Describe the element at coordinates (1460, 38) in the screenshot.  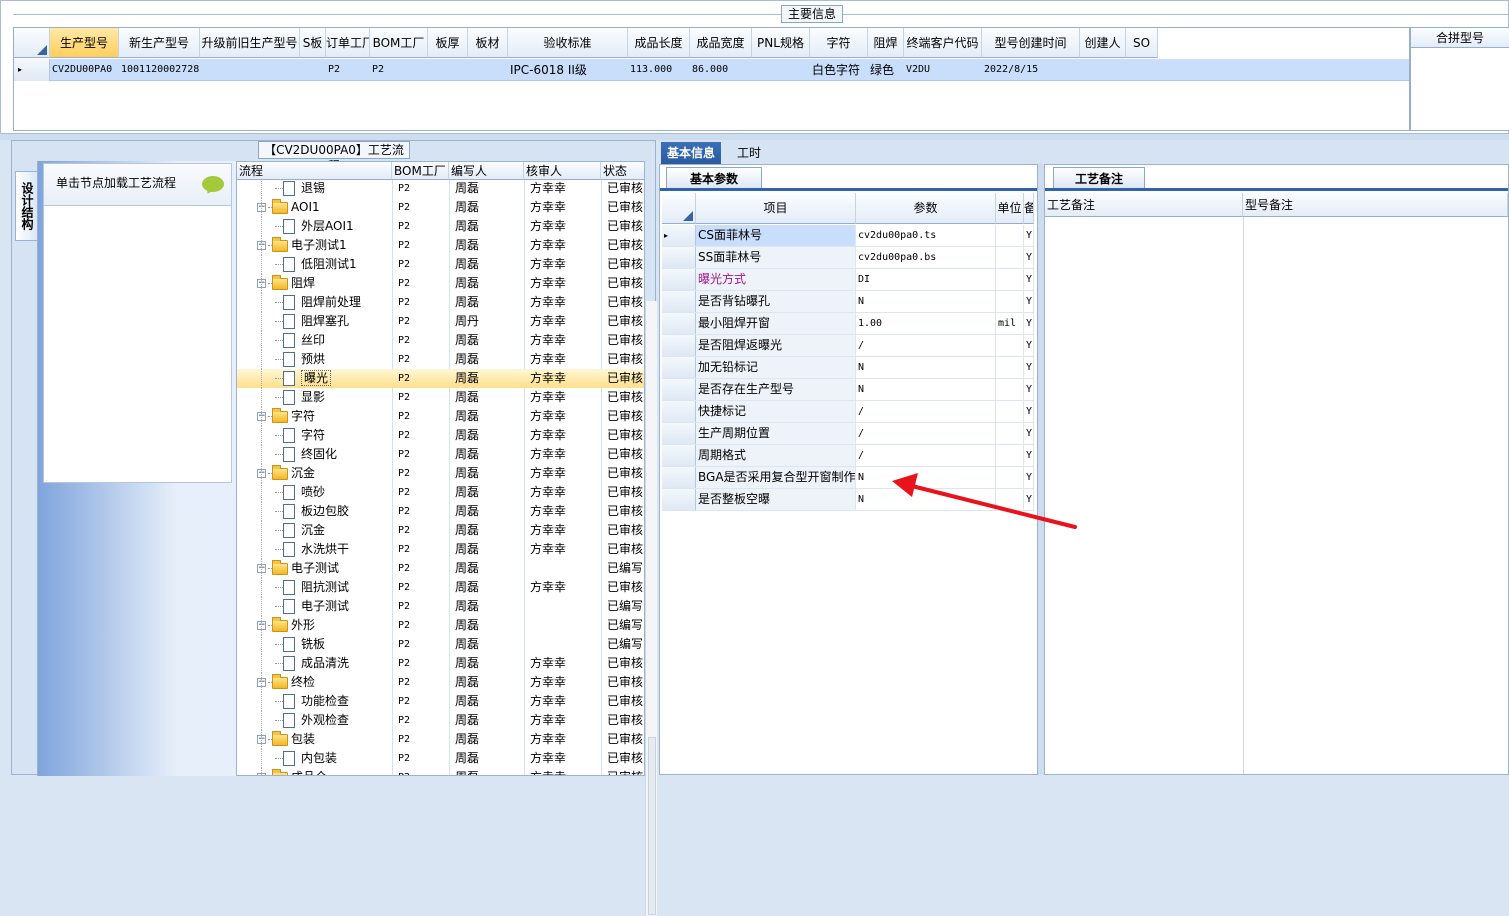
I see `merge-model-header: 合拼型号` at that location.